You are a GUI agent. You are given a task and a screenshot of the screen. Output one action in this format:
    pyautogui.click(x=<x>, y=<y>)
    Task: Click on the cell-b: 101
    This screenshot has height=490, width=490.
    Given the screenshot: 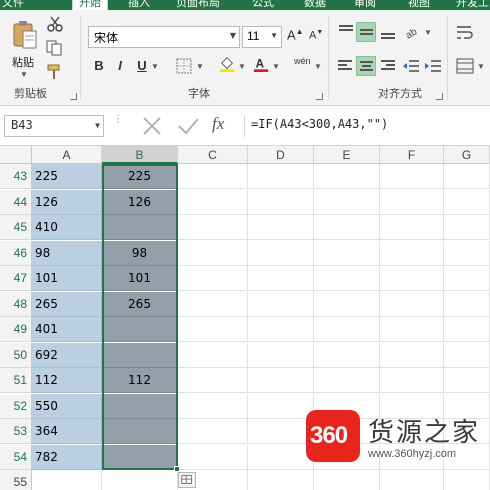 What is the action you would take?
    pyautogui.click(x=140, y=278)
    